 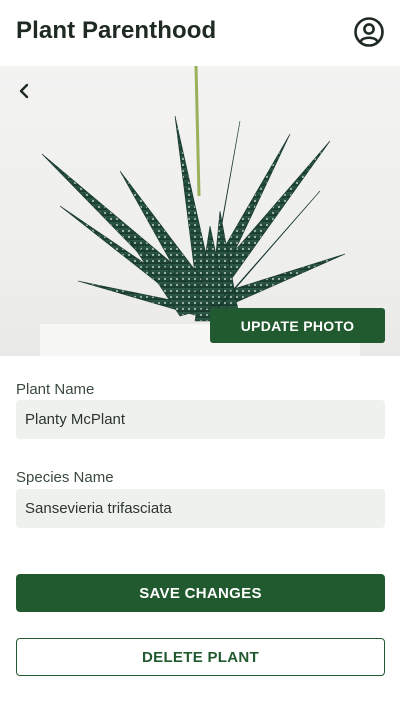 What do you see at coordinates (297, 325) in the screenshot?
I see `update-photo-button: UPDATE PHOTO` at bounding box center [297, 325].